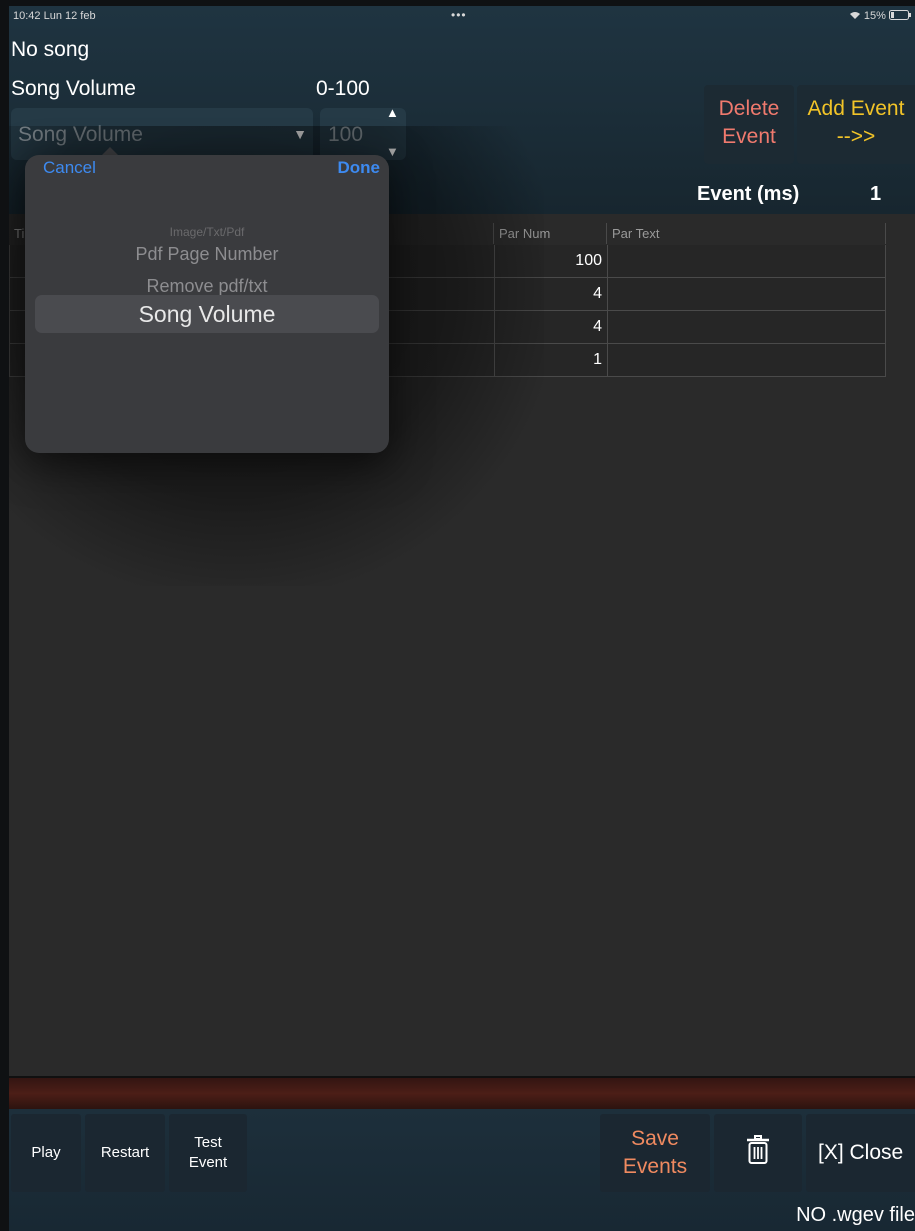  What do you see at coordinates (749, 136) in the screenshot?
I see `delete-event-label-2: Event` at bounding box center [749, 136].